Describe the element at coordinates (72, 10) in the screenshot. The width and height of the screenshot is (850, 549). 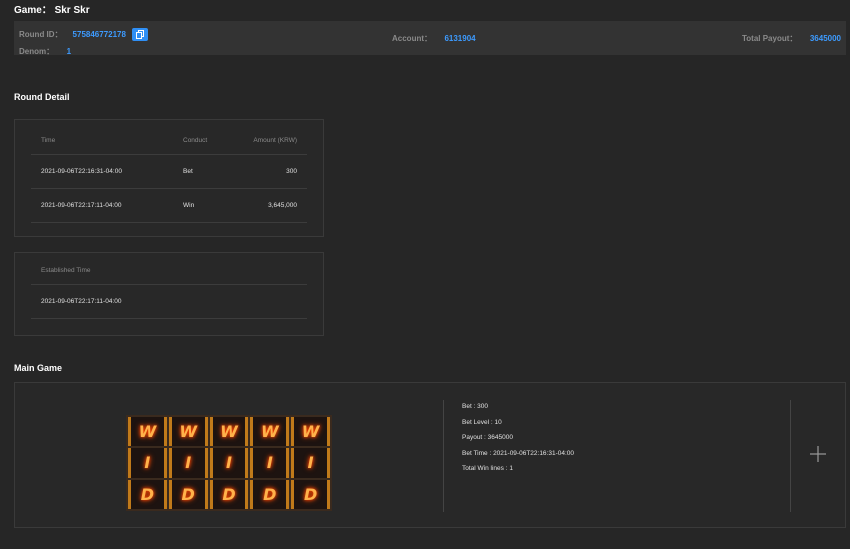
I see `game-name: Skr Skr` at that location.